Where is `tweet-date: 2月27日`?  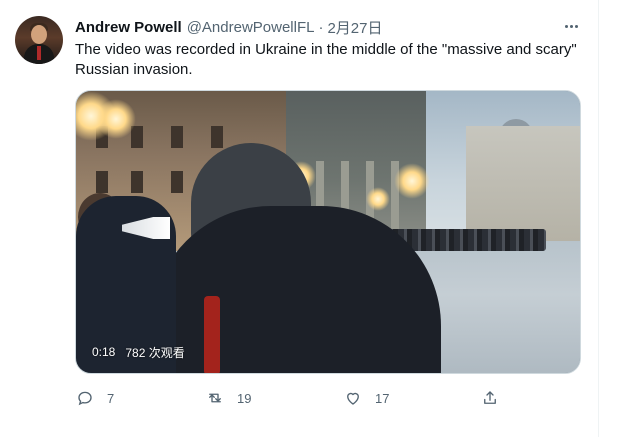
tweet-date: 2月27日 is located at coordinates (354, 27).